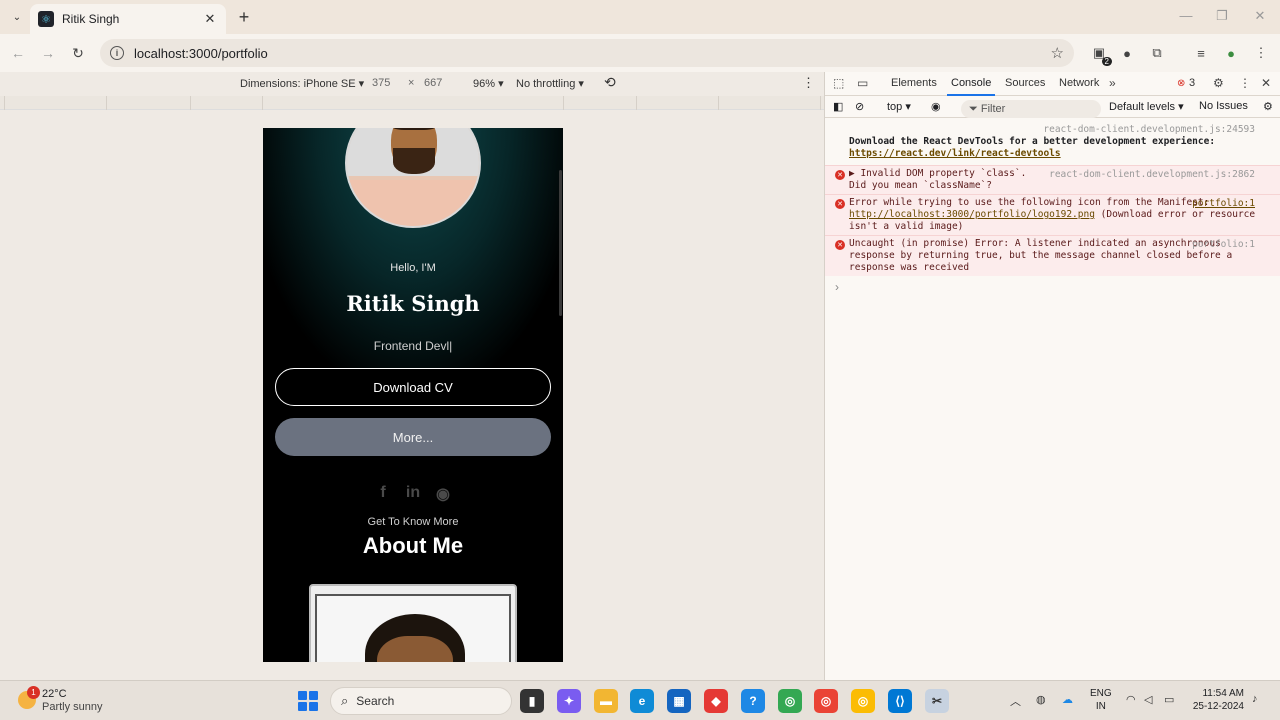  I want to click on device-dimensions-select: Dimensions: iPhone SE ▾, so click(302, 83).